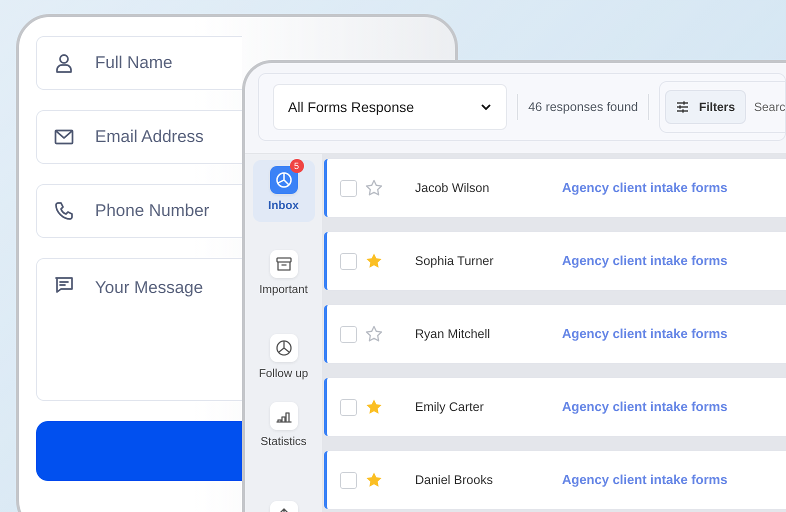  I want to click on filters-button: Filters, so click(705, 107).